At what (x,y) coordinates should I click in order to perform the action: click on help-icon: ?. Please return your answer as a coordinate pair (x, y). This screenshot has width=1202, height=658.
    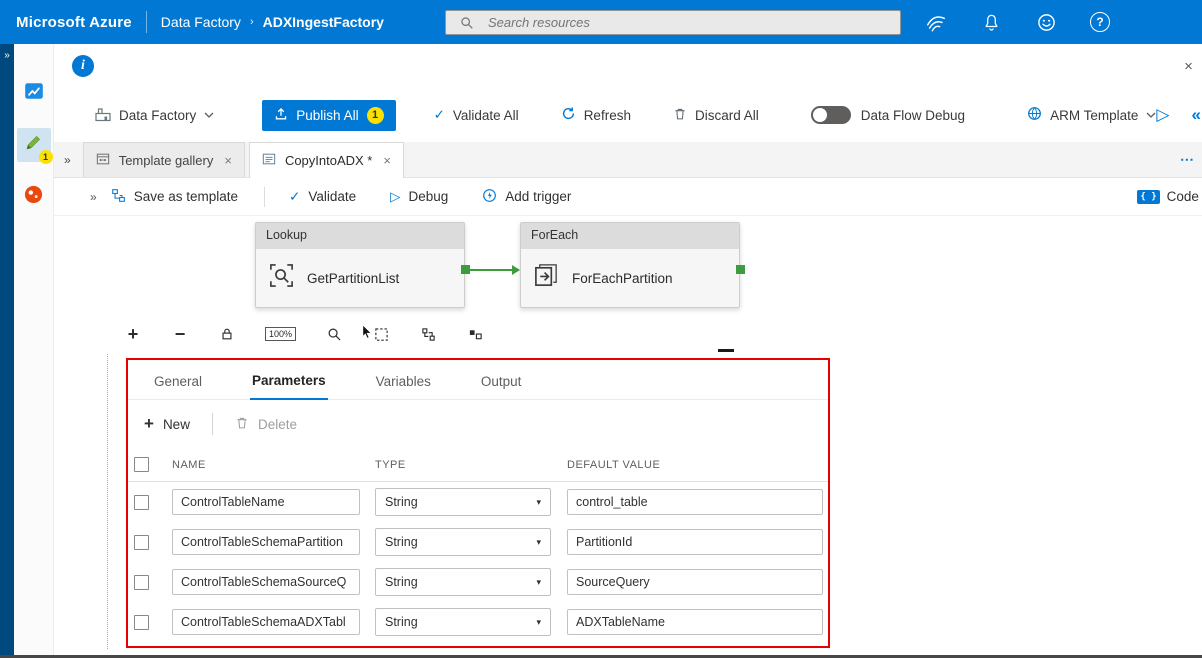
    Looking at the image, I should click on (1100, 22).